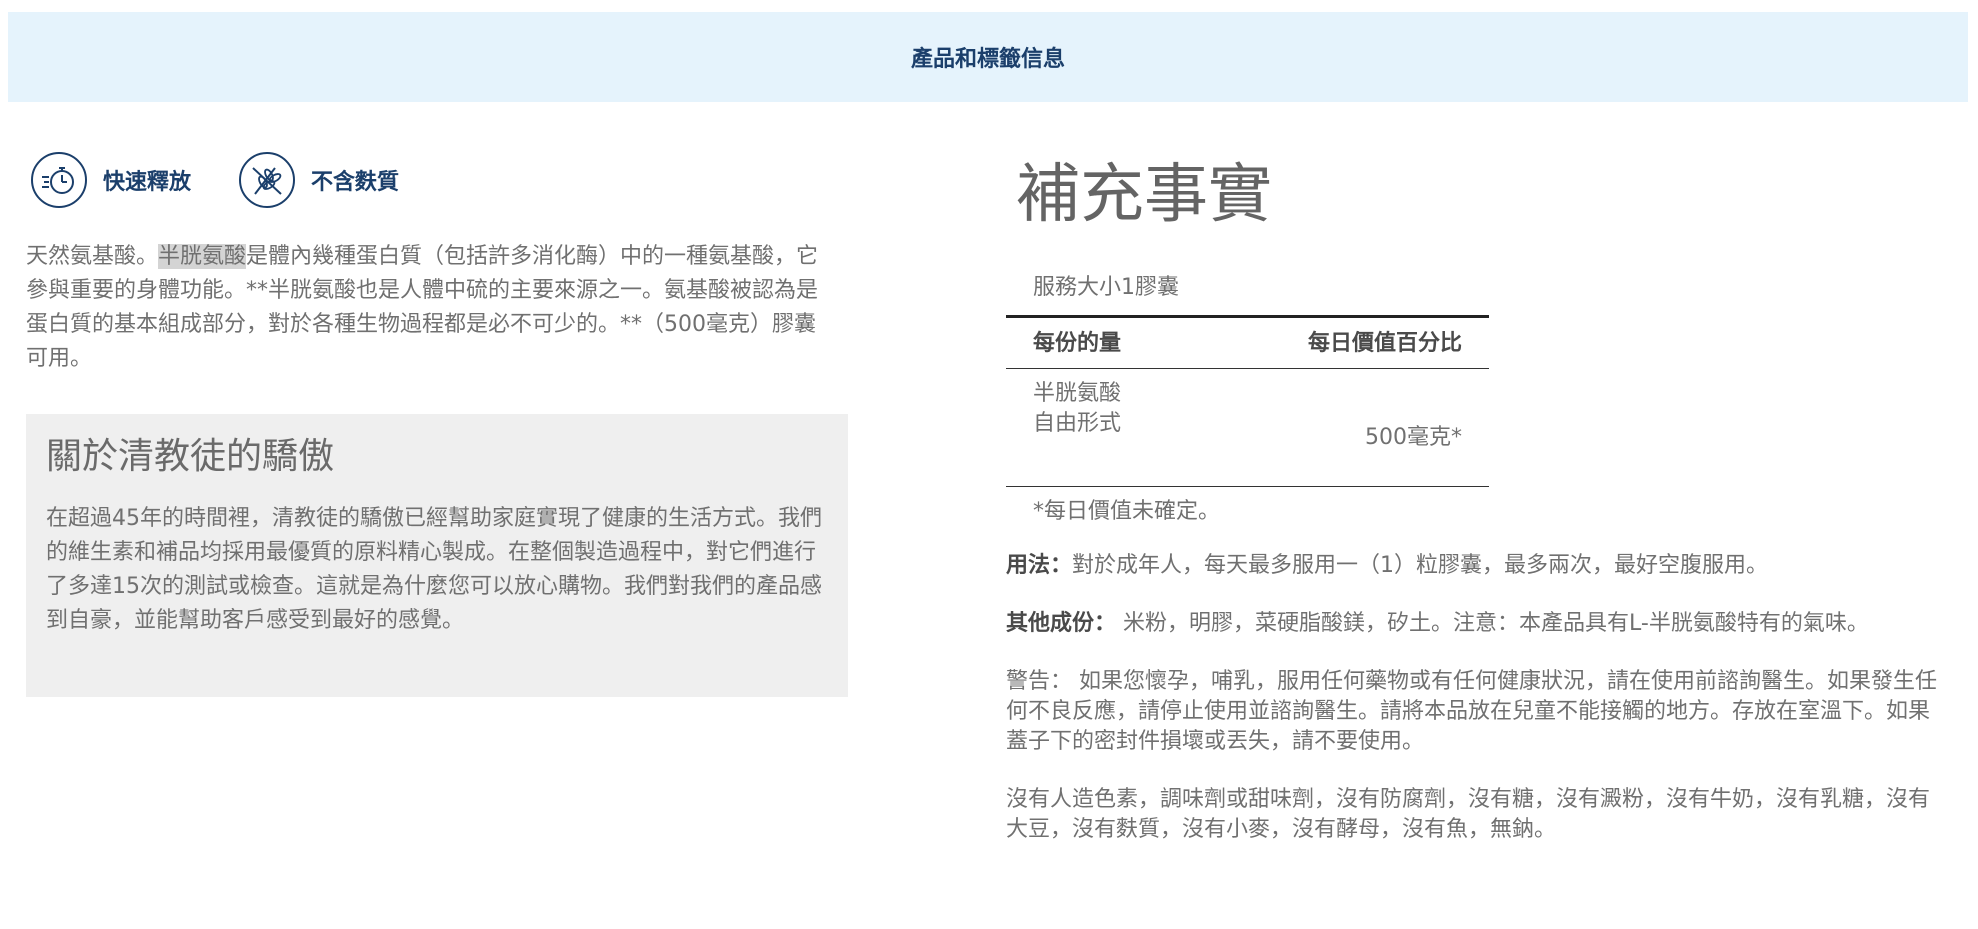 This screenshot has width=1978, height=929. What do you see at coordinates (441, 180) in the screenshot?
I see `feature-badges: 快速釋放 不含麩質` at bounding box center [441, 180].